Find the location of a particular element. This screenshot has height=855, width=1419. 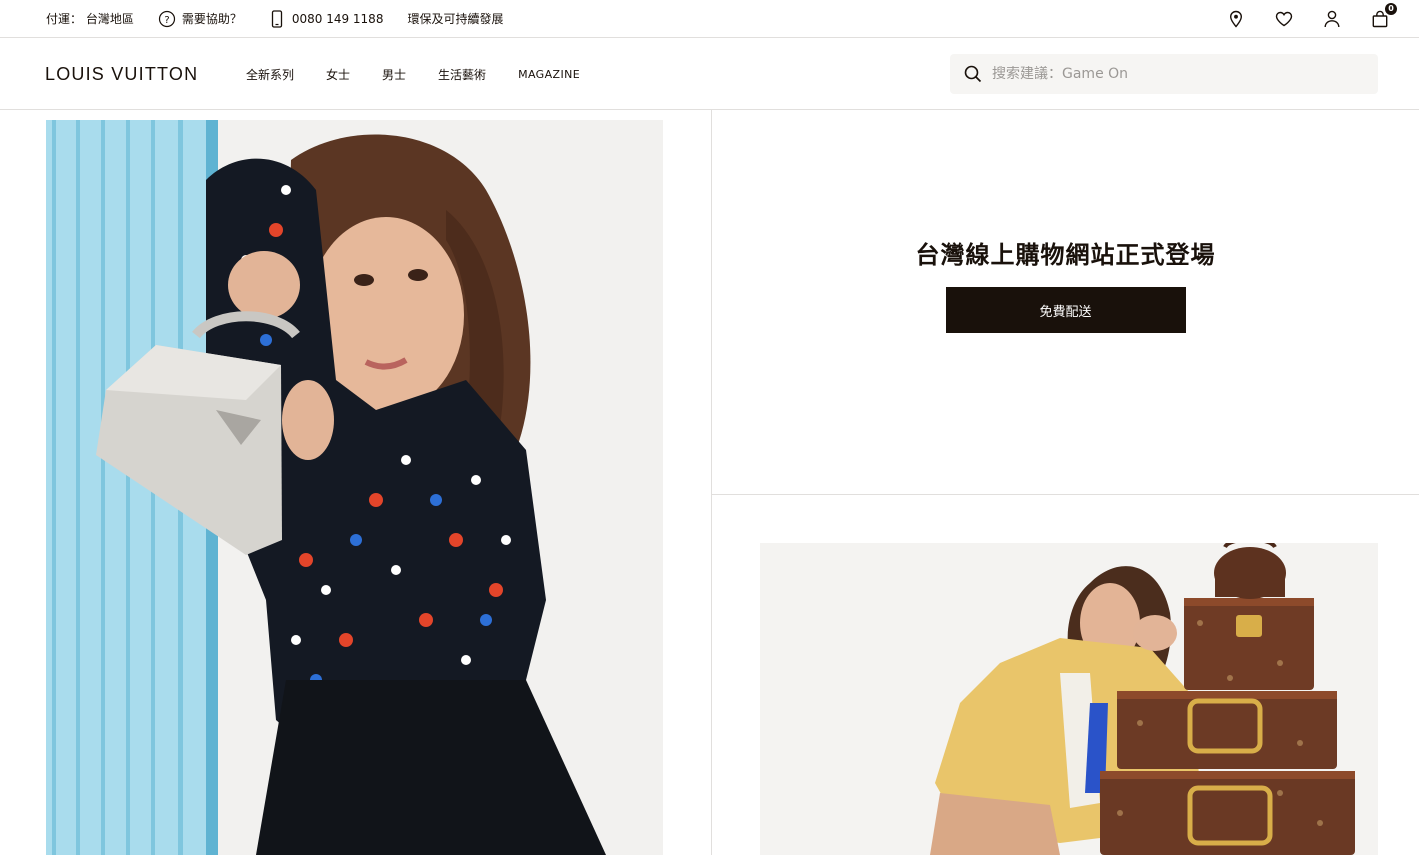

nav-art-of-living: 生活藝術 is located at coordinates (462, 74).